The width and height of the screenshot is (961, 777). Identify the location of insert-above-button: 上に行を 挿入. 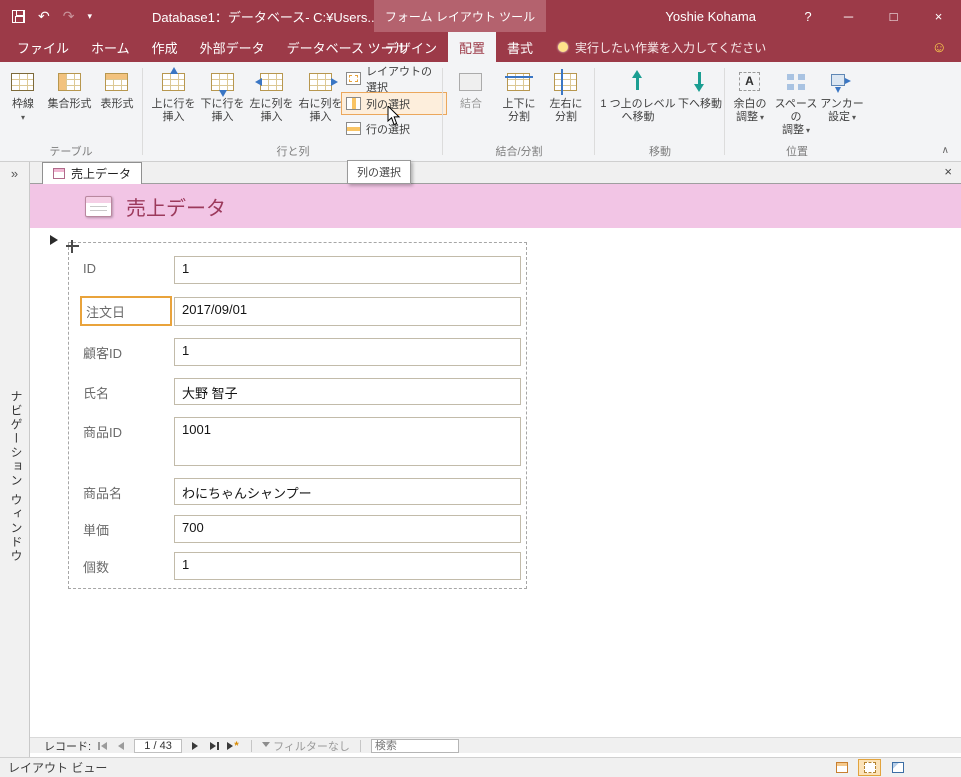
(173, 104).